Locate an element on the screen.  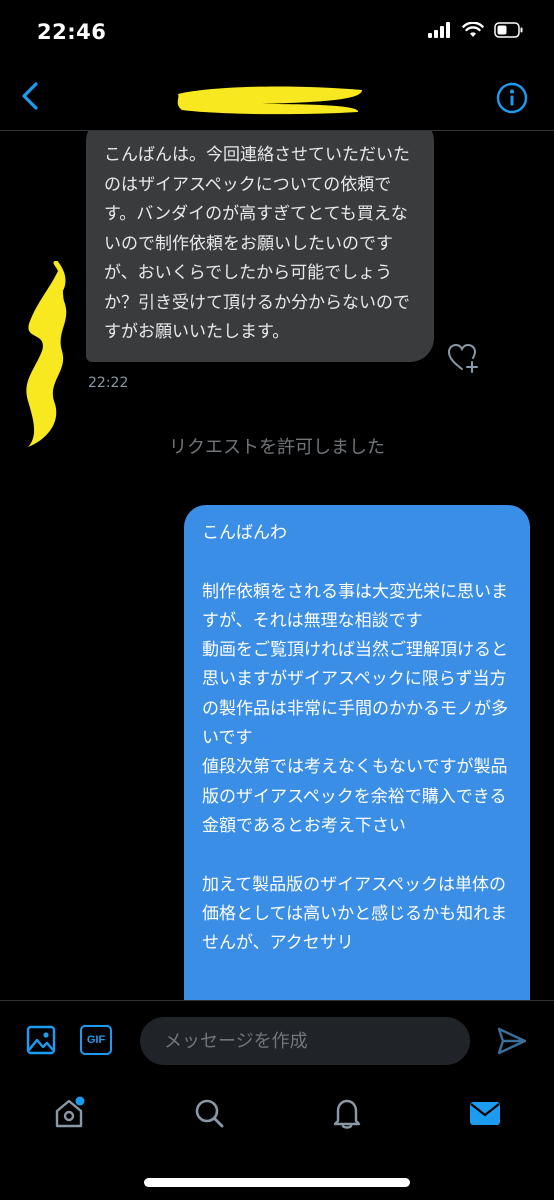
system-message: リクエストを許可しました is located at coordinates (277, 447).